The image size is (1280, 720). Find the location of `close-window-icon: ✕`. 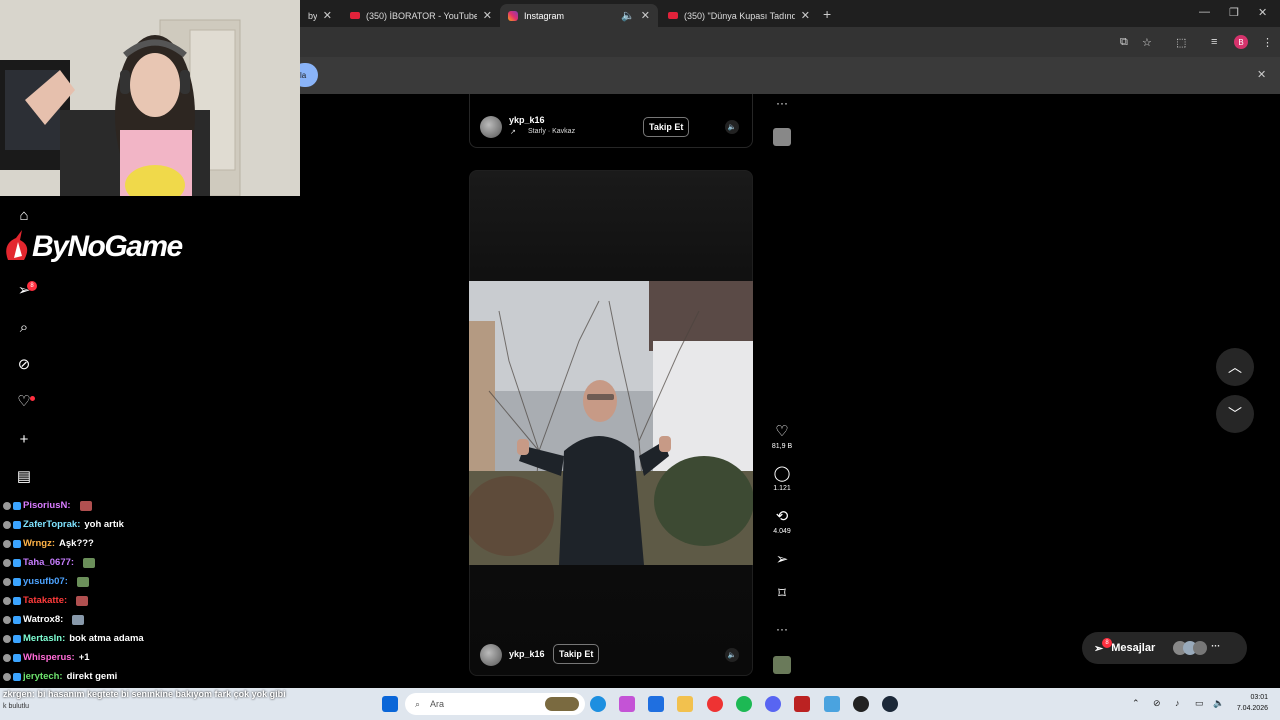

close-window-icon: ✕ is located at coordinates (1262, 12).